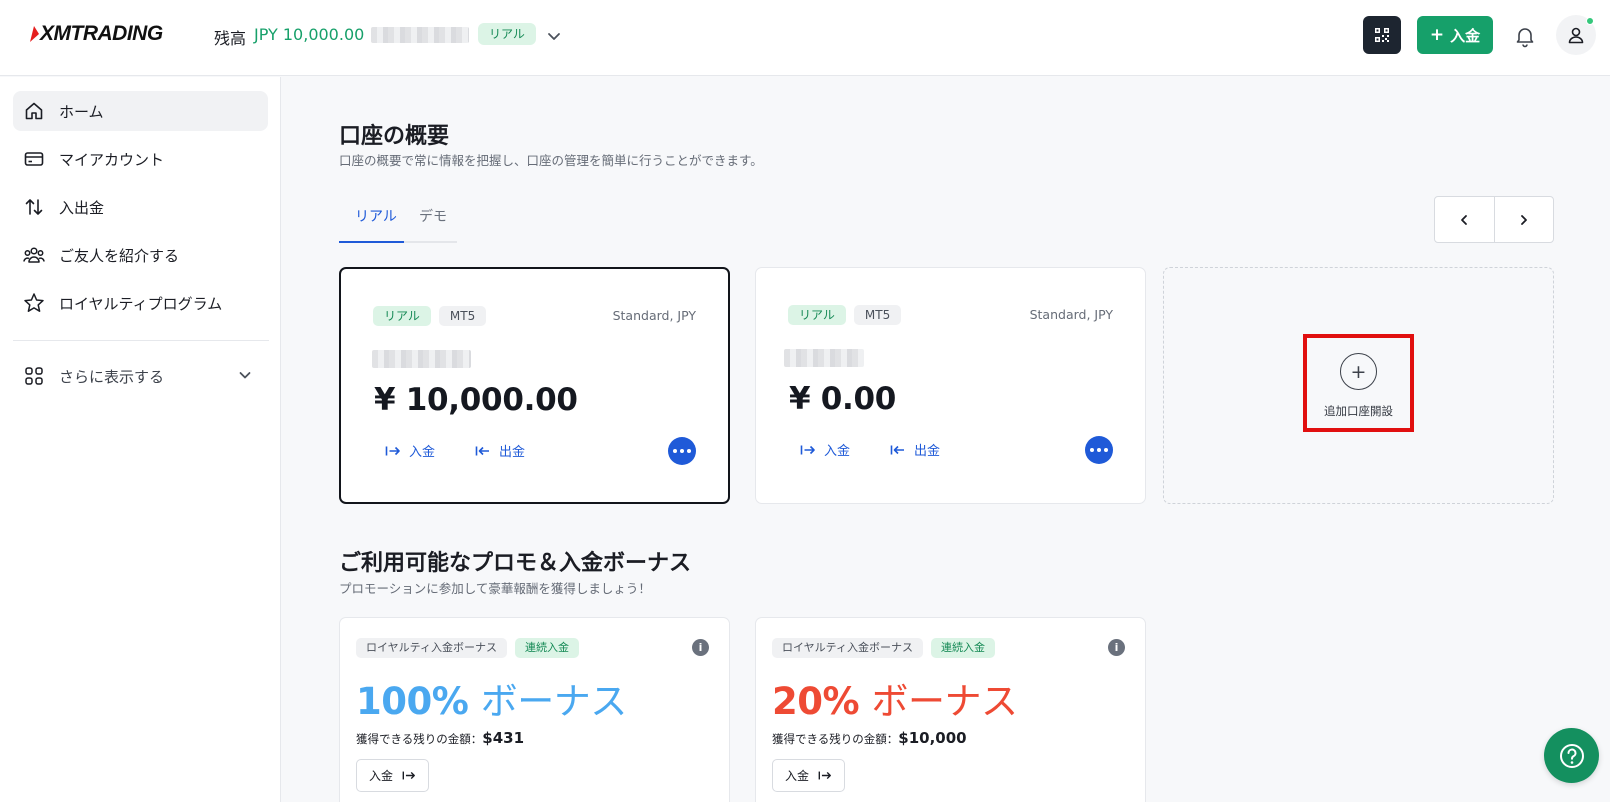 This screenshot has height=802, width=1610. I want to click on chevron-right-icon, so click(1523, 219).